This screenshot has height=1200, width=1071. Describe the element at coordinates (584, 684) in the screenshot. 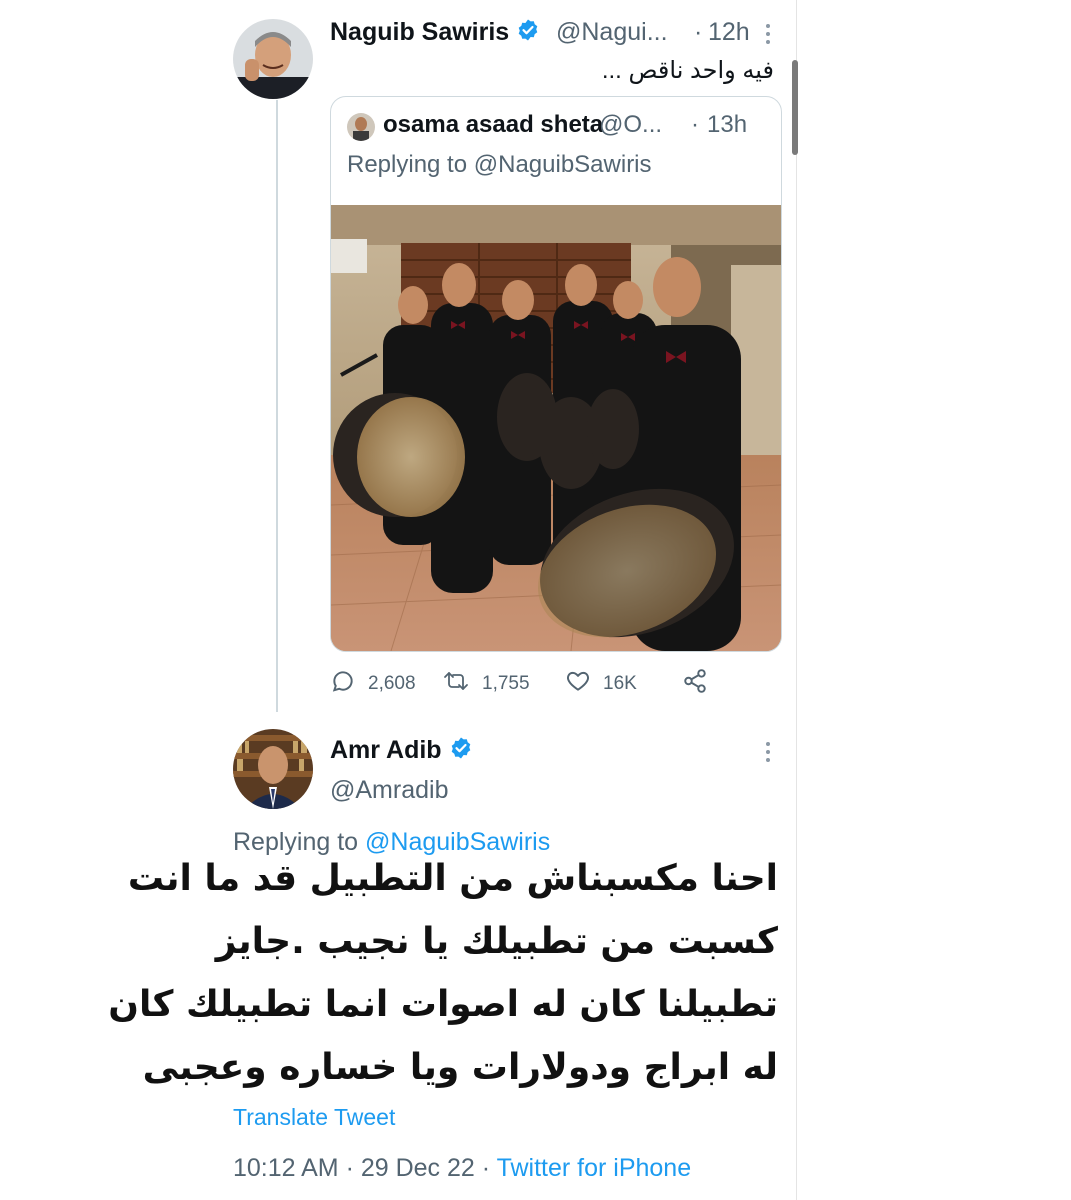

I see `heart-icon` at that location.